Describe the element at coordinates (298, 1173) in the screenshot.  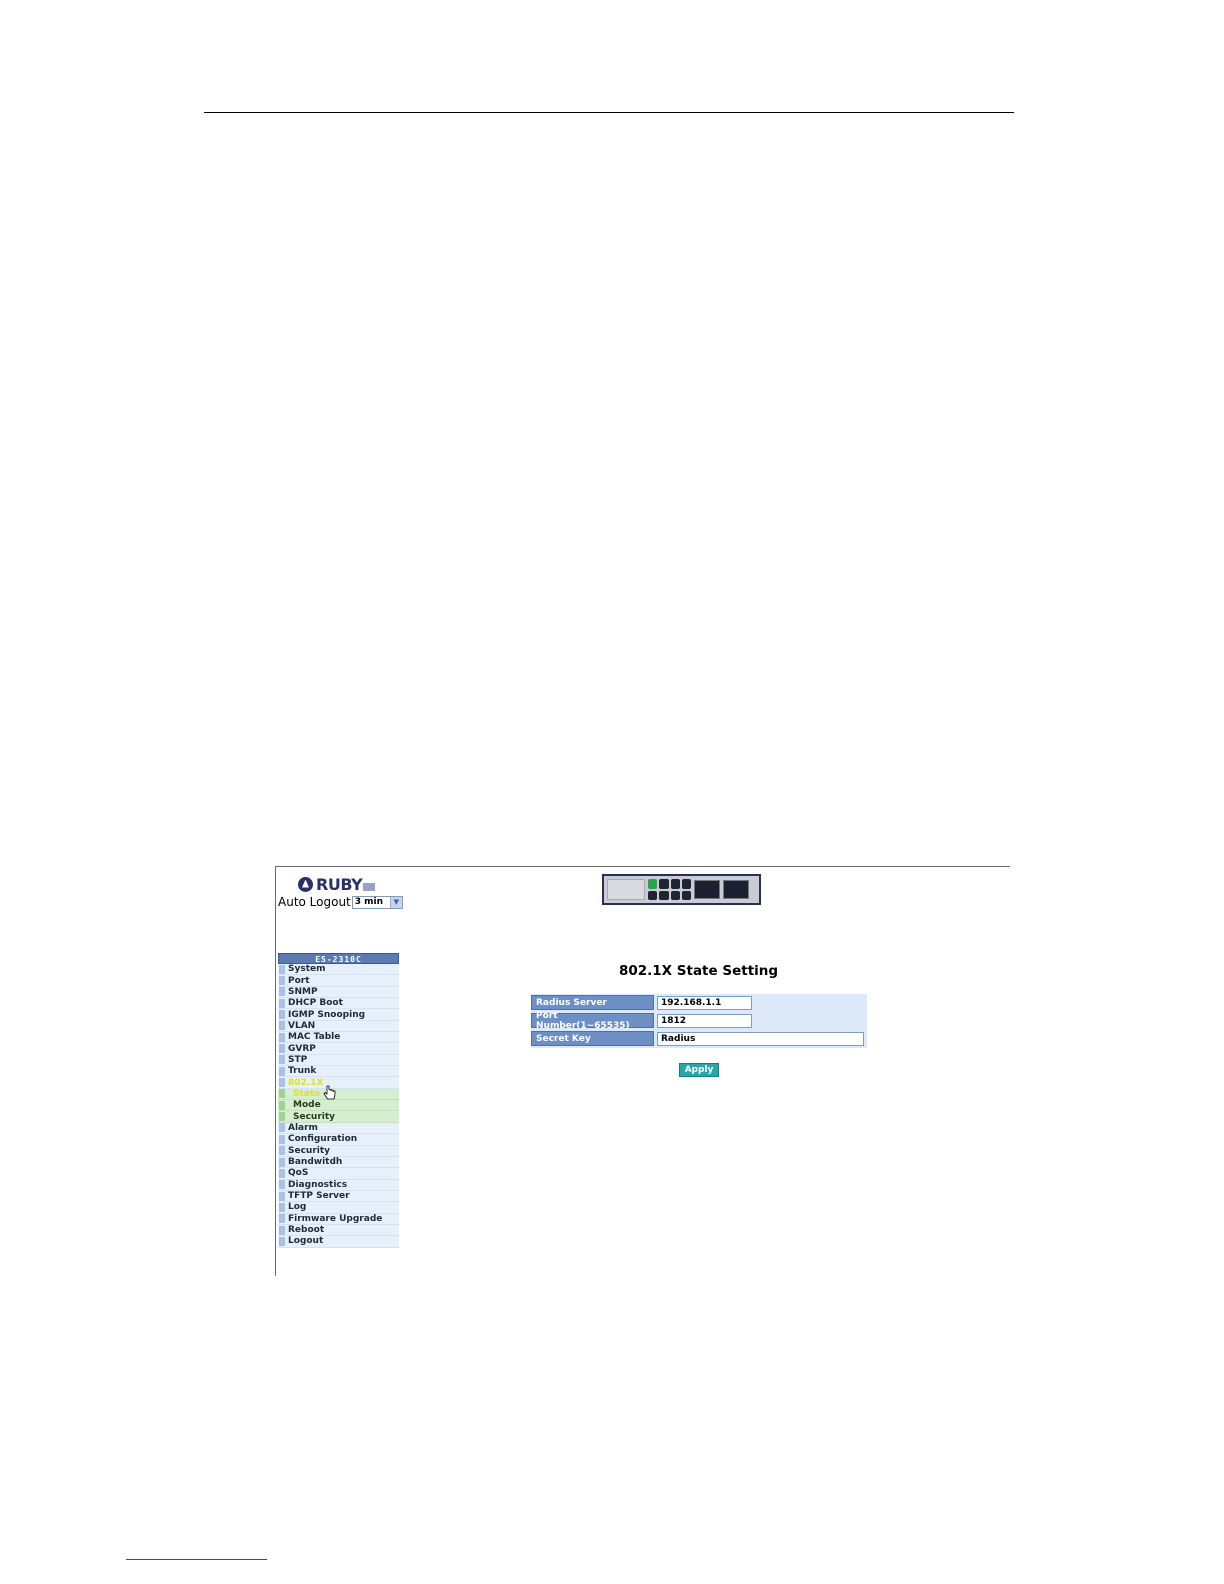
I see `sidebar-item-label: QoS` at that location.